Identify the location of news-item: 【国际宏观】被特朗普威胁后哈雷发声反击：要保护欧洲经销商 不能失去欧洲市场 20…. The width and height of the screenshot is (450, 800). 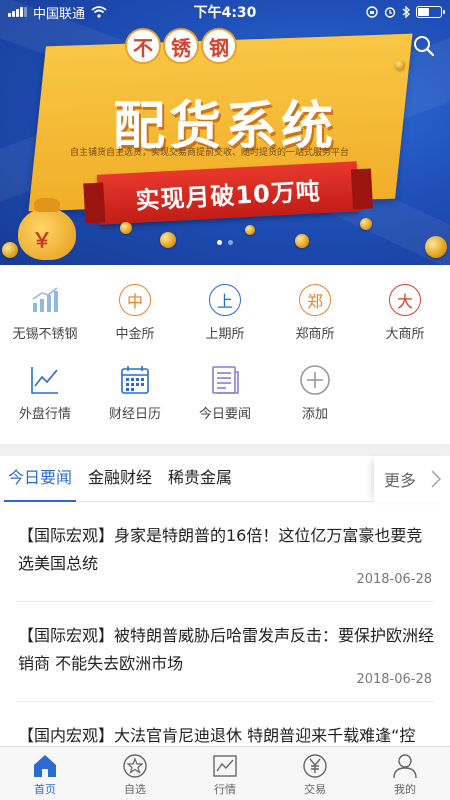
(225, 652).